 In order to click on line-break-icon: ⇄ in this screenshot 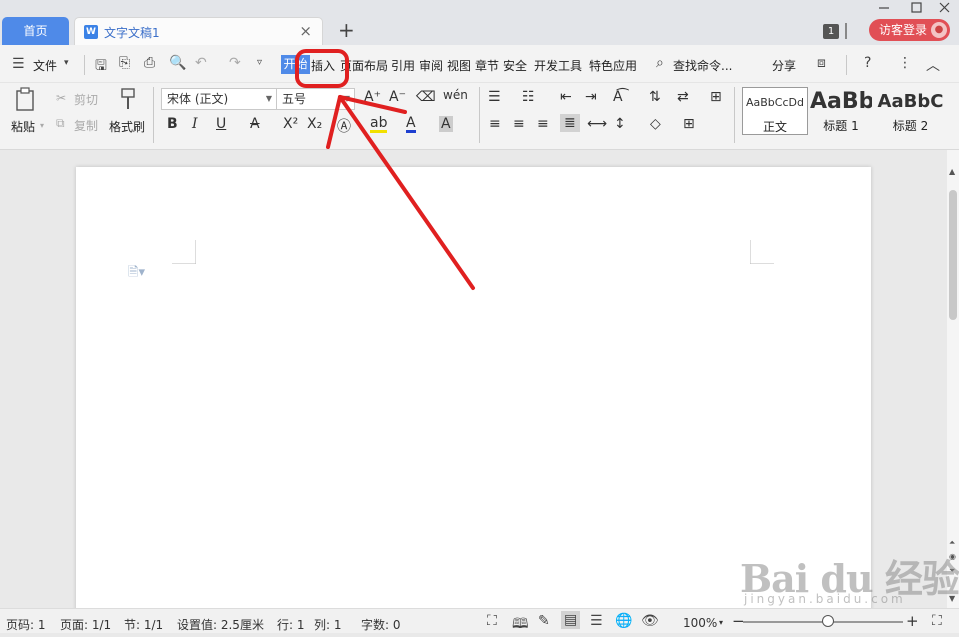, I will do `click(683, 97)`.